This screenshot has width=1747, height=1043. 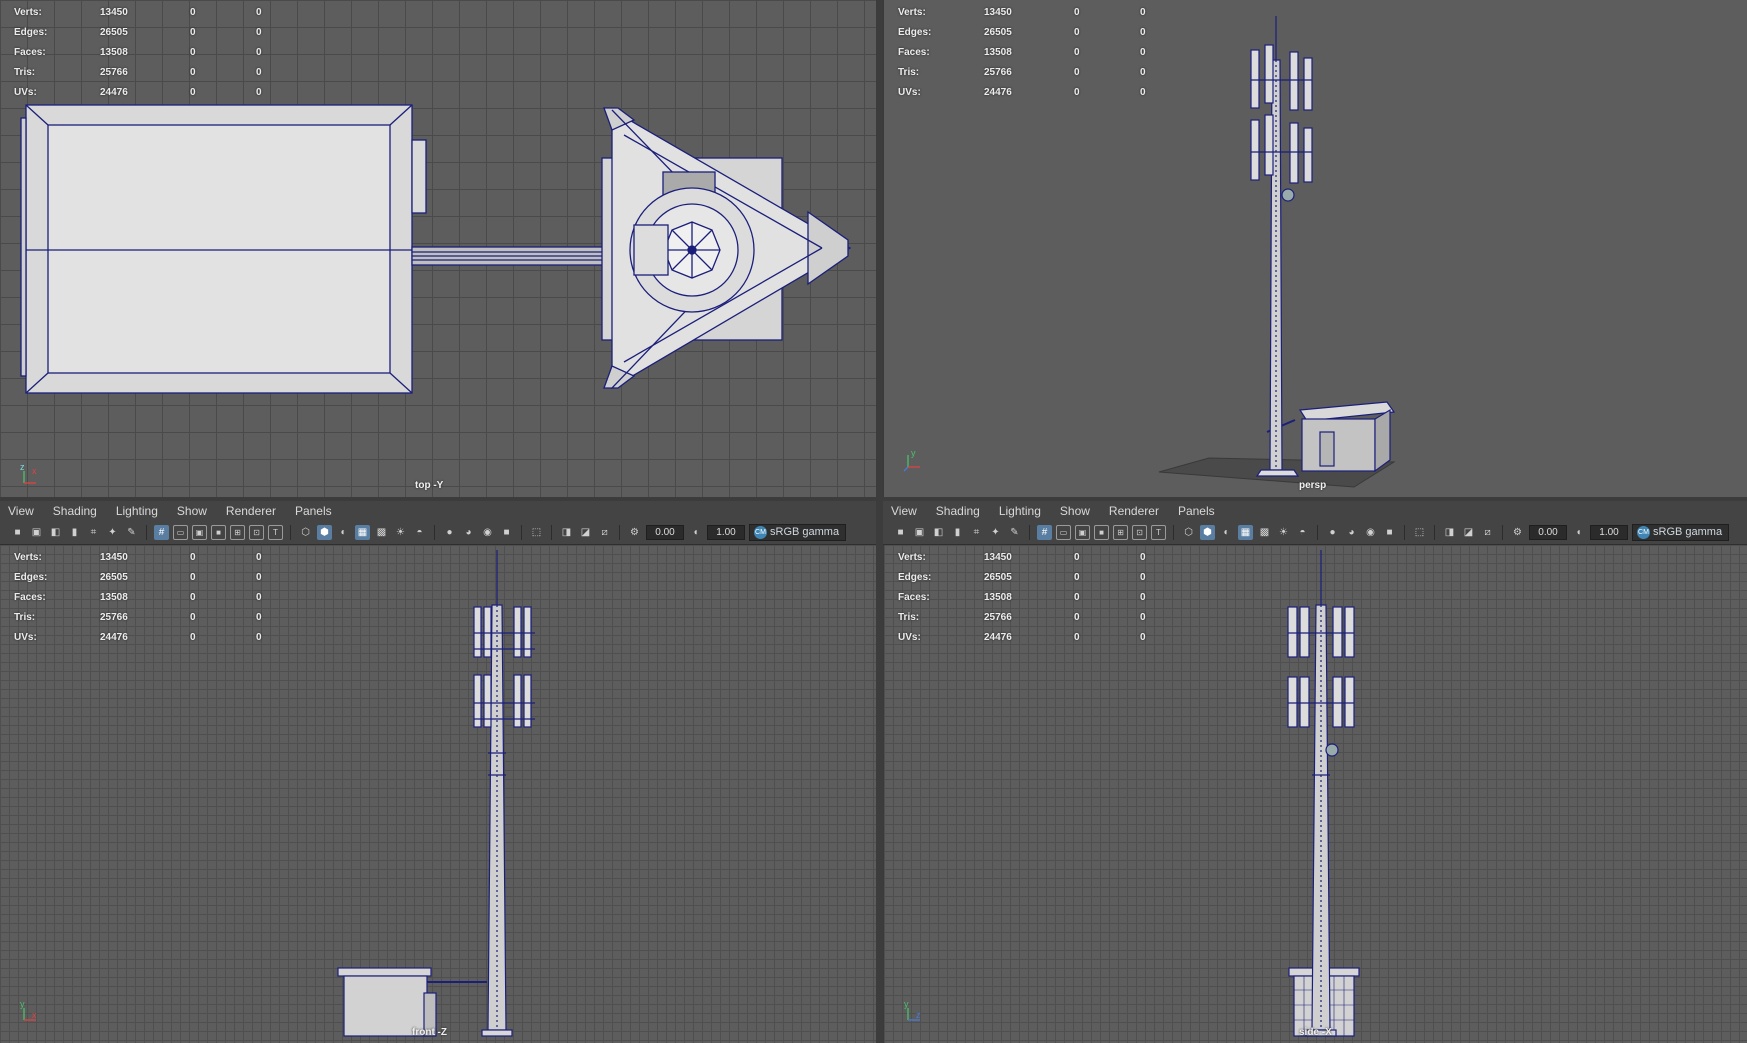 I want to click on hud-row-edges: Edges: 26505 0 0, so click(x=1022, y=32).